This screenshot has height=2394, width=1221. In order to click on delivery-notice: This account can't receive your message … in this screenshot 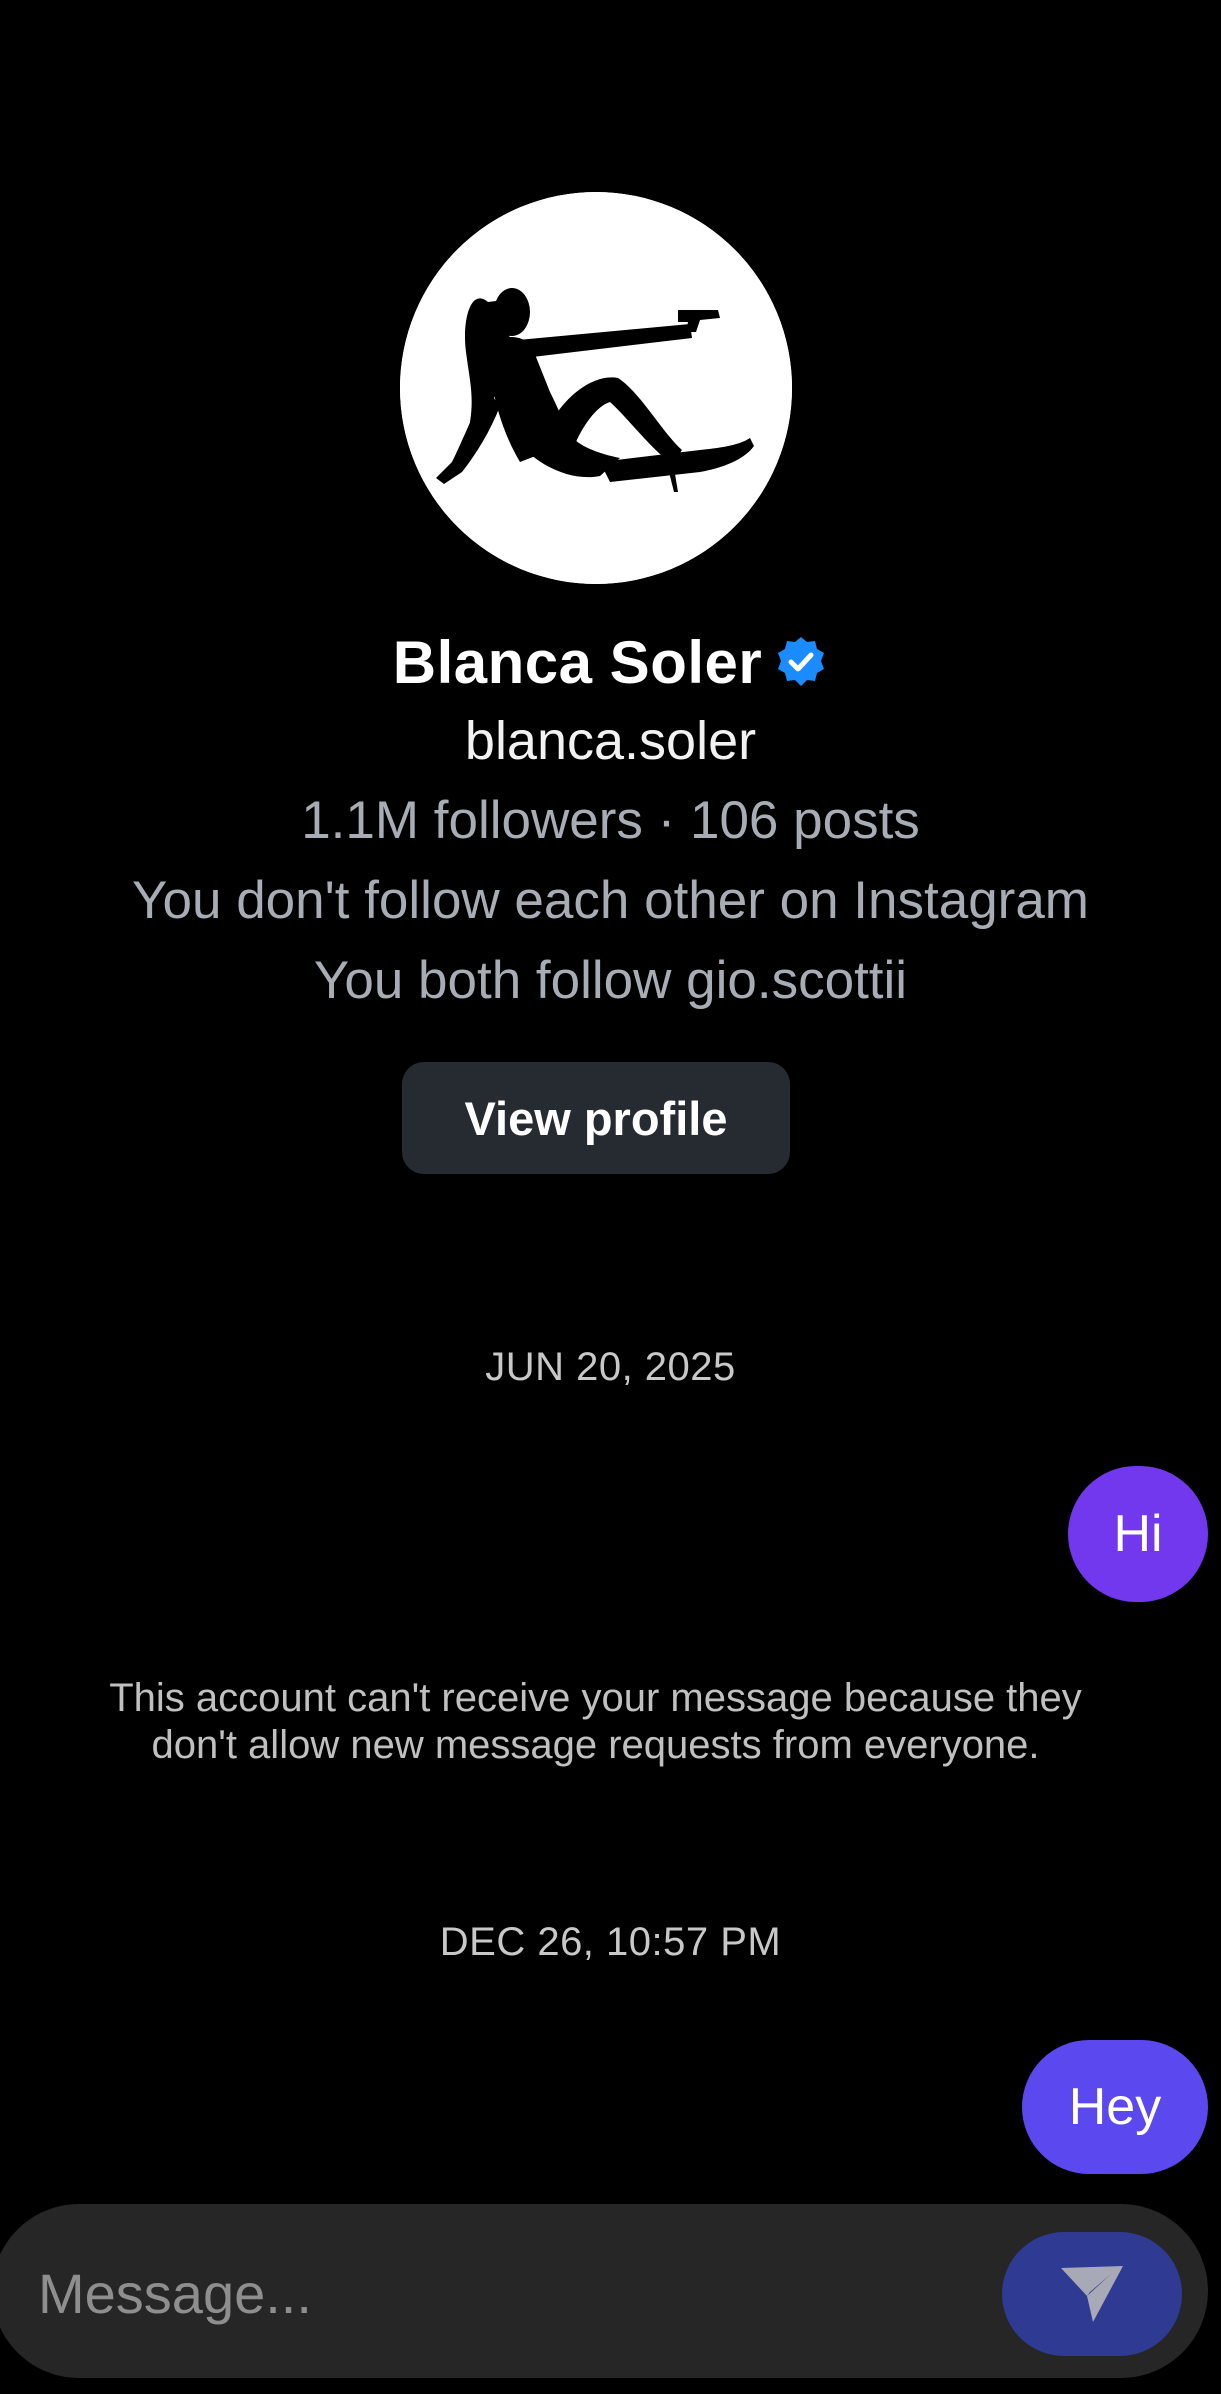, I will do `click(595, 1721)`.